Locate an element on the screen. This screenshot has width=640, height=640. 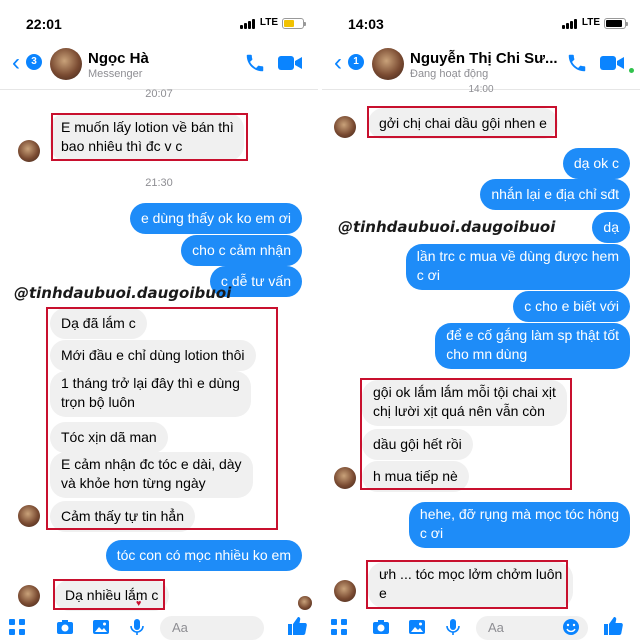
message-bubble-outgoing: lần trc c mua về dùng được hem c ơi is located at coordinates (517, 267).